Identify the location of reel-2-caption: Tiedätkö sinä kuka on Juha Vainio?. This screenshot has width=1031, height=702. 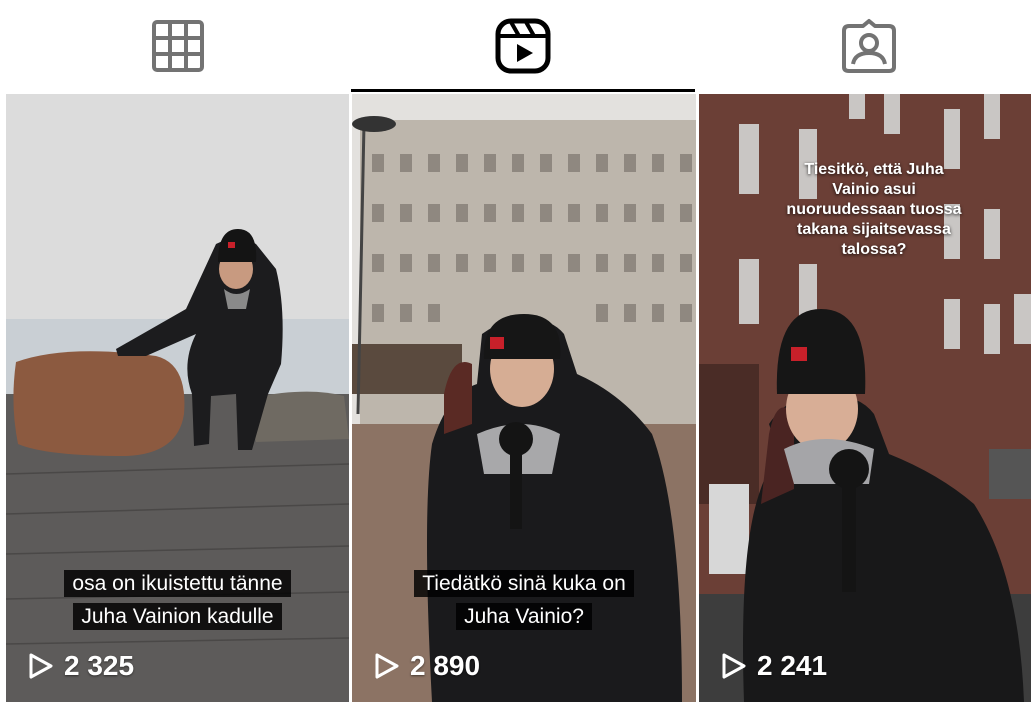
(524, 600).